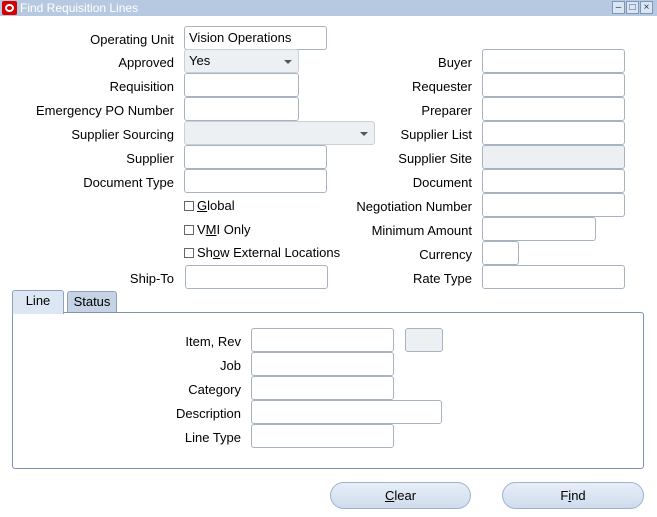  I want to click on description-label: Description, so click(208, 413).